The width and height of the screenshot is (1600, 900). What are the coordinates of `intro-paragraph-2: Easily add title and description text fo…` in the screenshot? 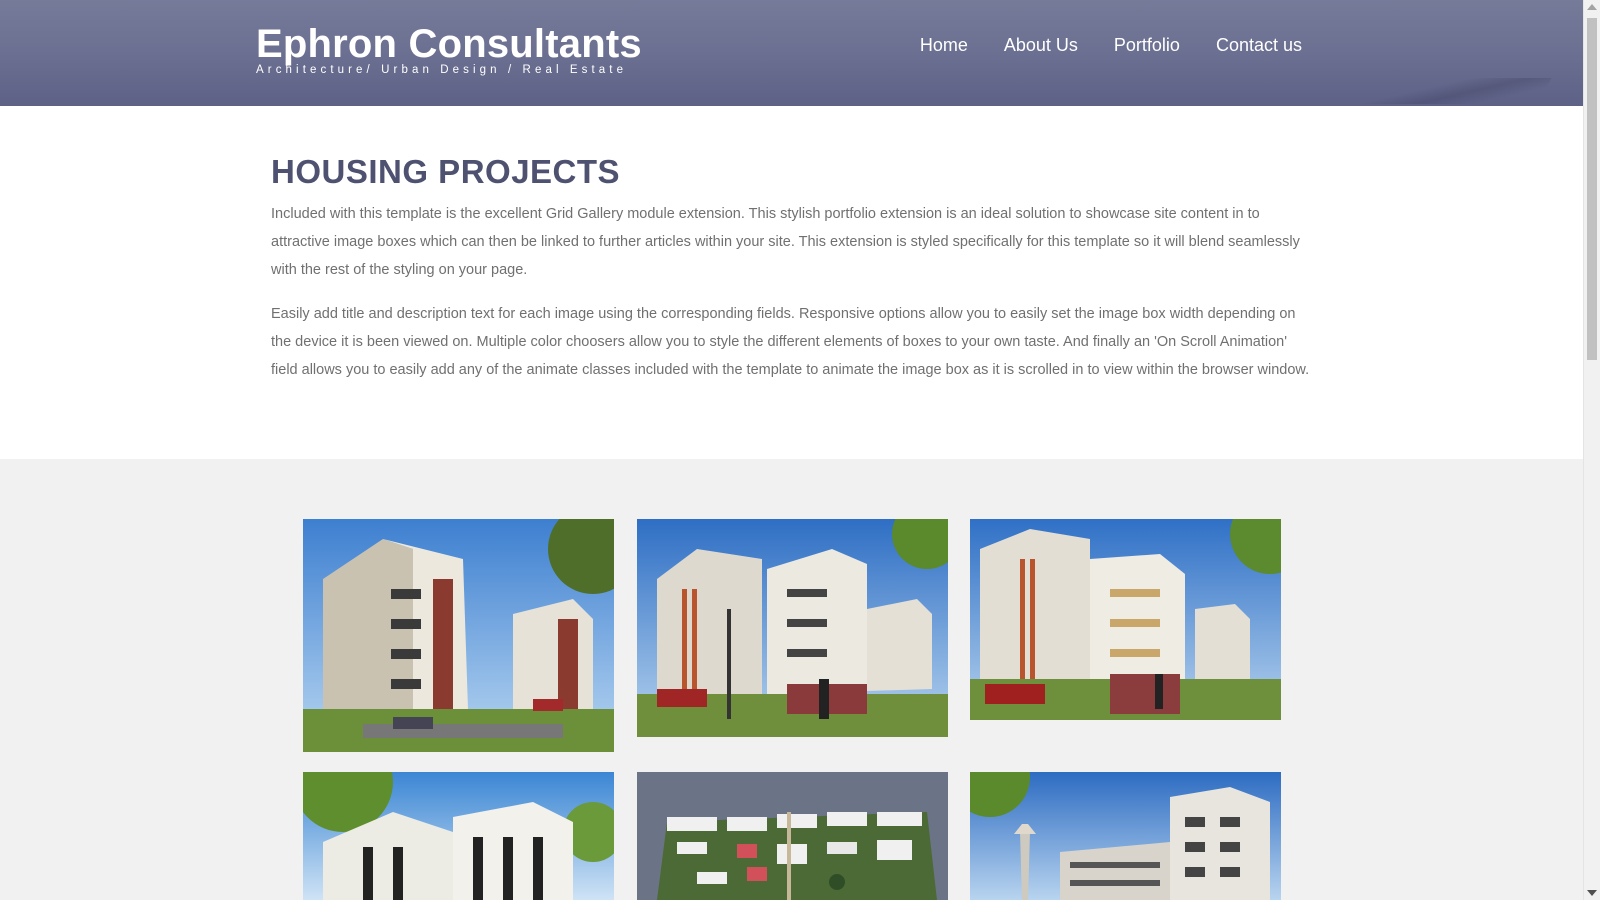 It's located at (790, 342).